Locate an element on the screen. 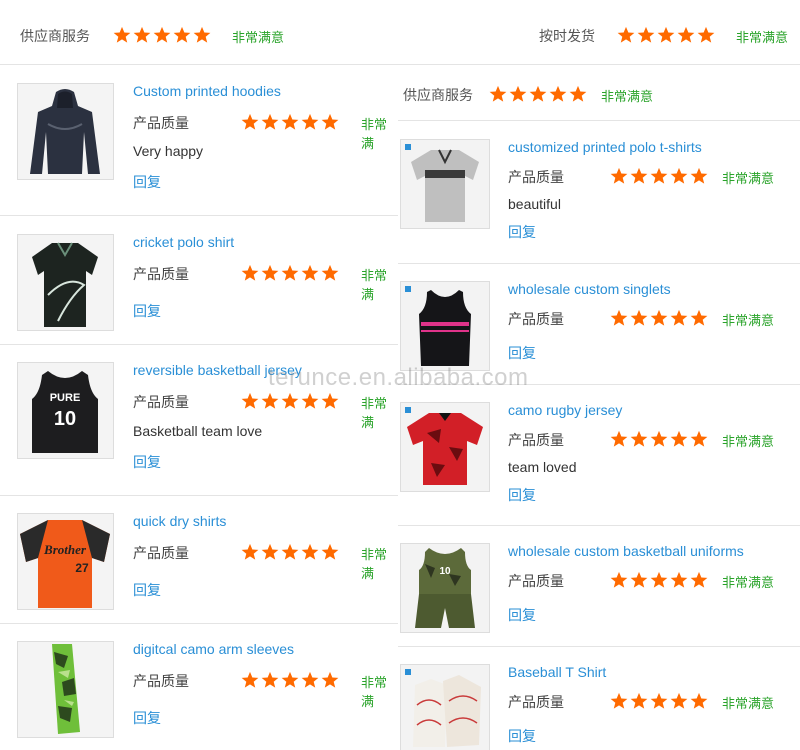 The width and height of the screenshot is (800, 750). rugby-jersey-image is located at coordinates (444, 446).